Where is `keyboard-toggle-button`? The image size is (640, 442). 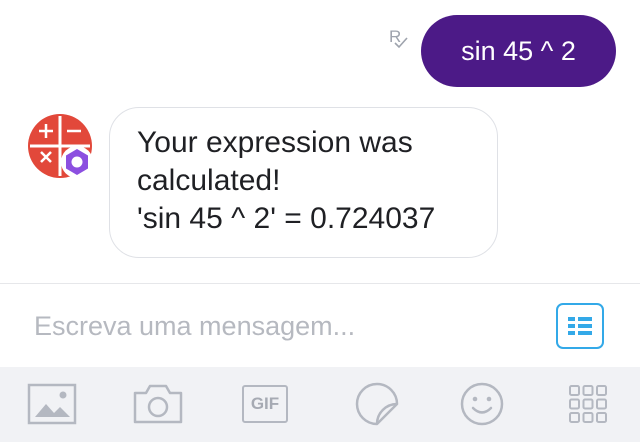
keyboard-toggle-button is located at coordinates (580, 326).